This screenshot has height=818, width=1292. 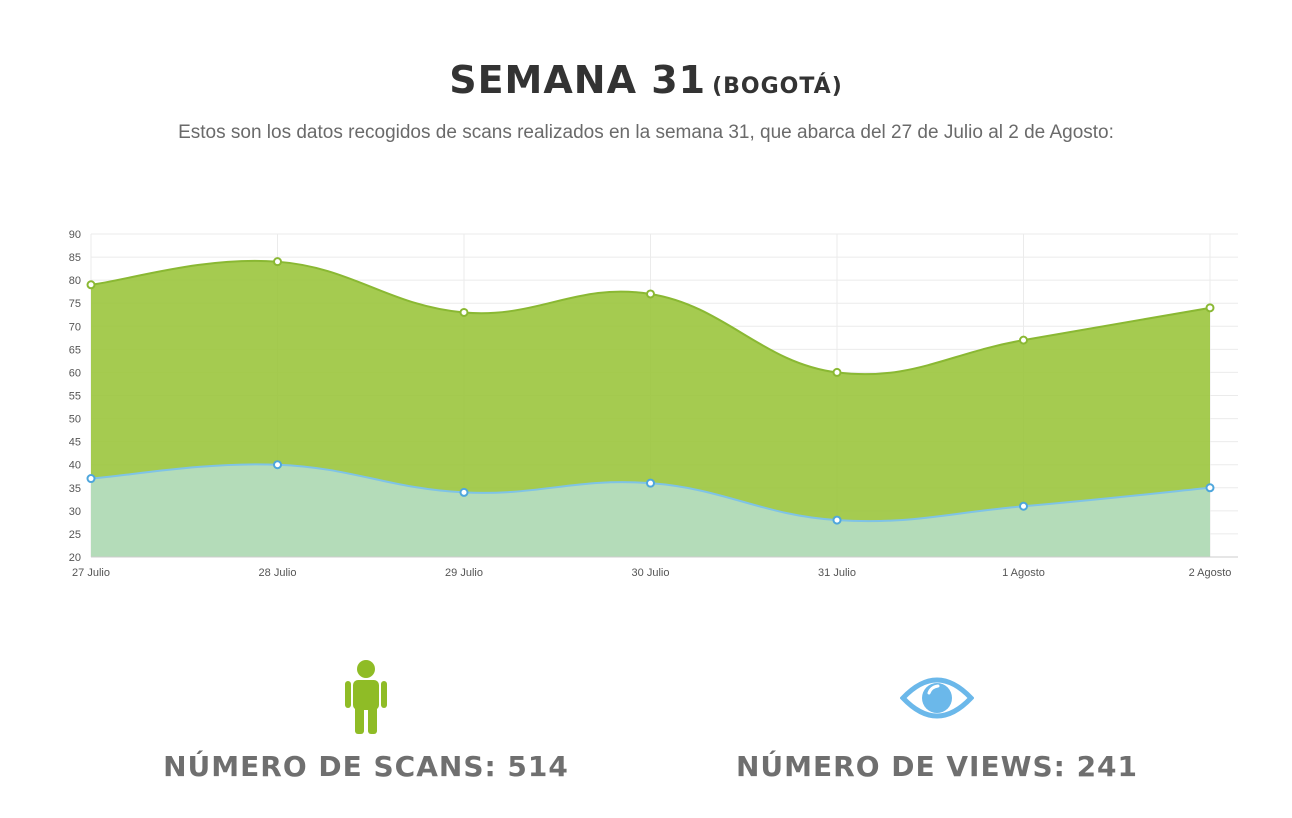 What do you see at coordinates (278, 573) in the screenshot?
I see `x-tick-label: 28 Julio` at bounding box center [278, 573].